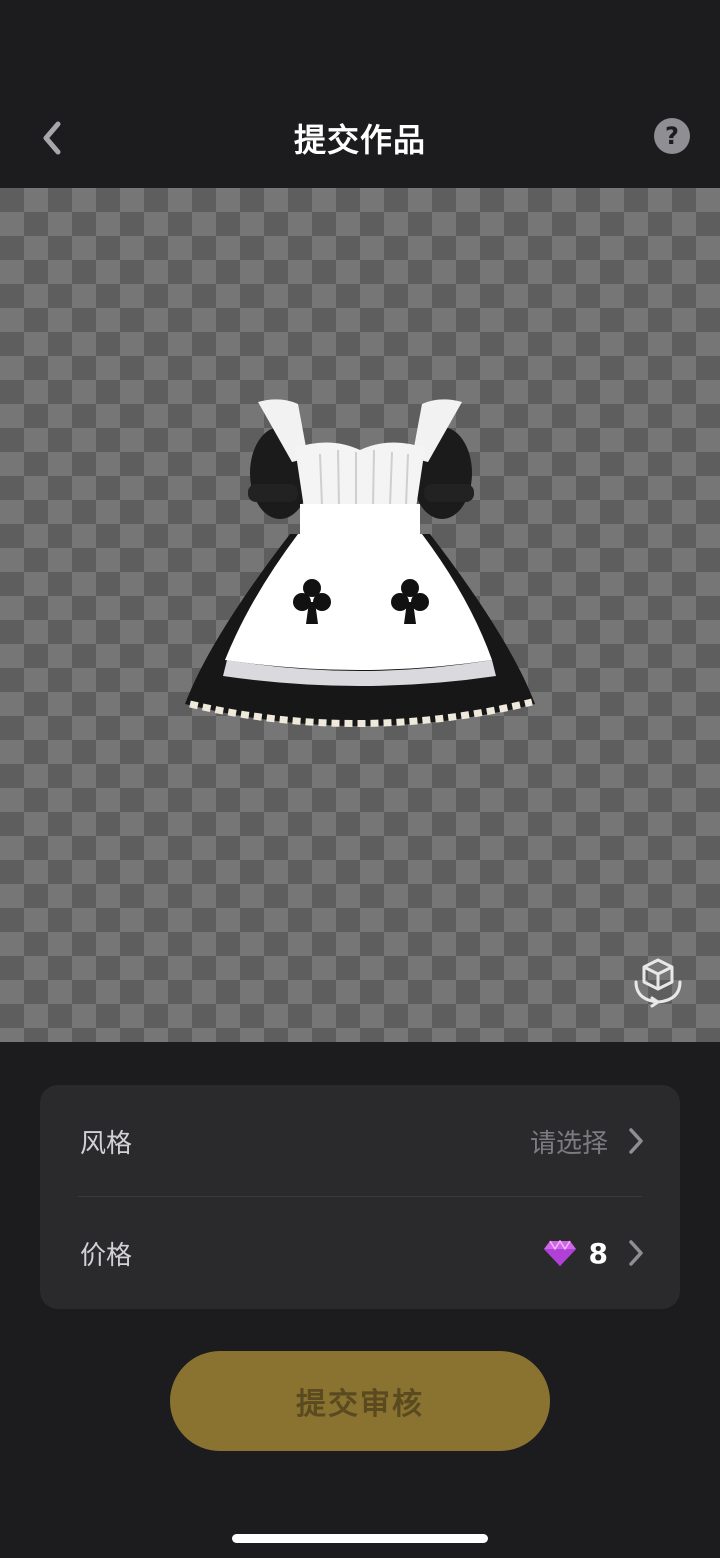 This screenshot has height=1558, width=720. What do you see at coordinates (568, 1143) in the screenshot?
I see `style-value: 请选择` at bounding box center [568, 1143].